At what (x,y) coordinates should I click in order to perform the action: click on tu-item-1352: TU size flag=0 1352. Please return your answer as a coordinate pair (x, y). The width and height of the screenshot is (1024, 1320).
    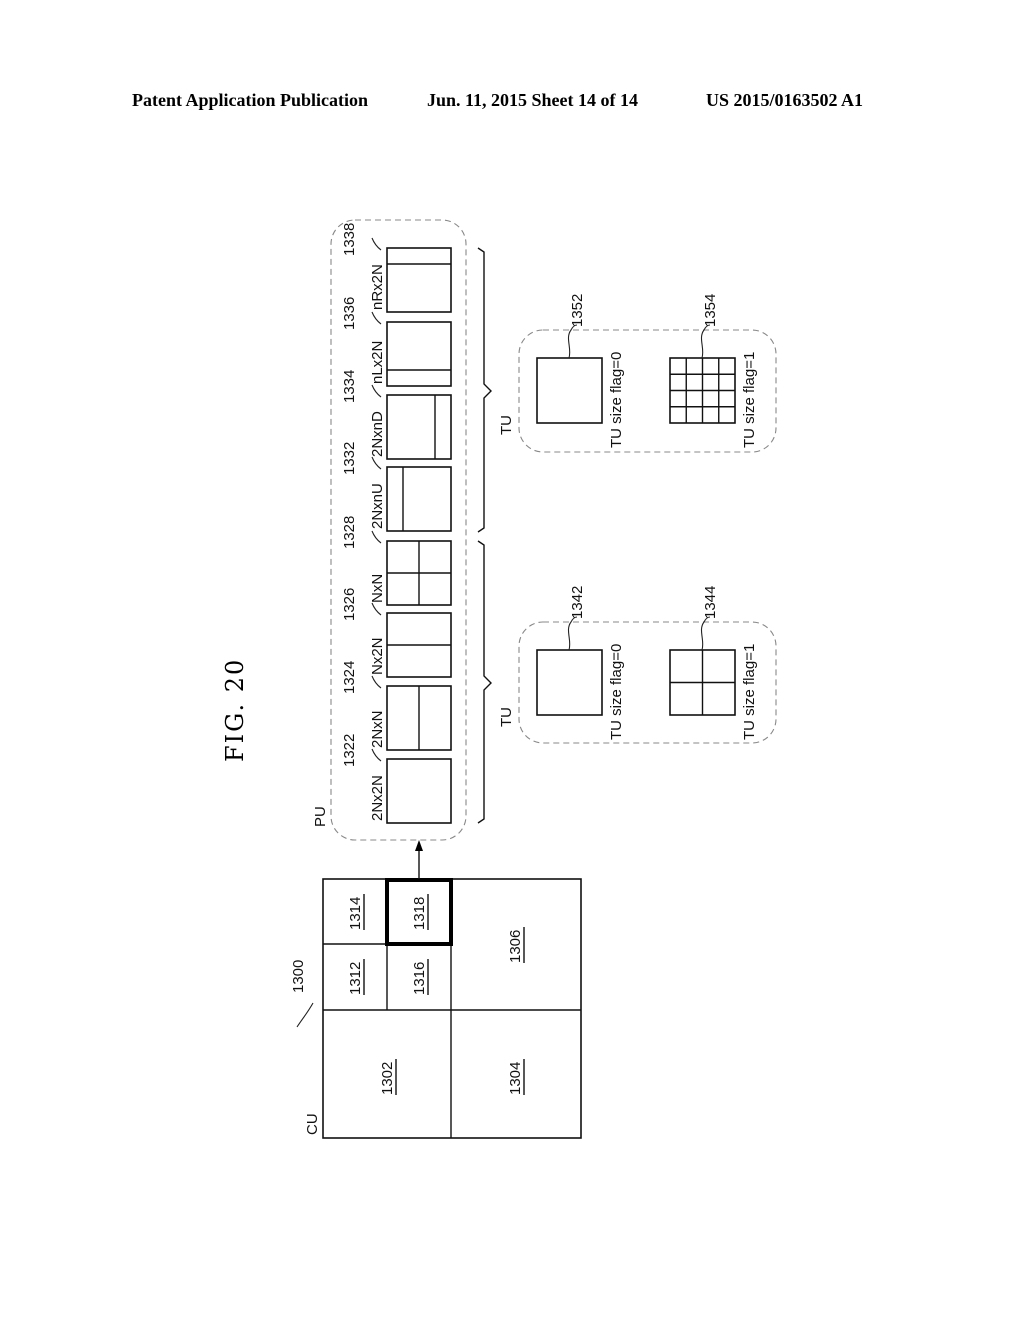
    Looking at the image, I should click on (580, 371).